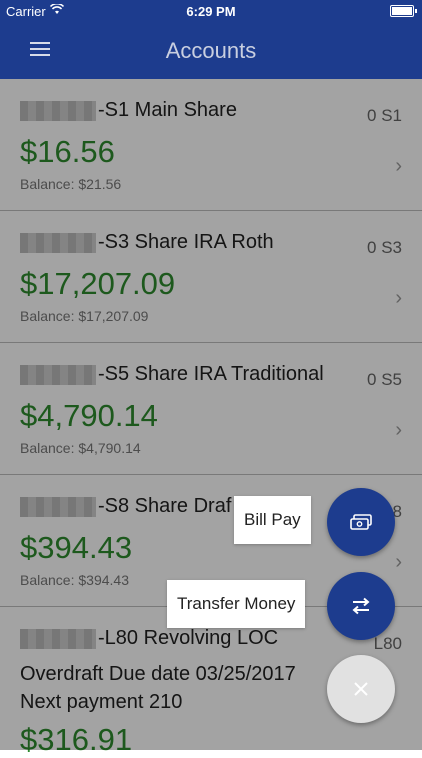 This screenshot has width=422, height=758. I want to click on close-icon, so click(361, 689).